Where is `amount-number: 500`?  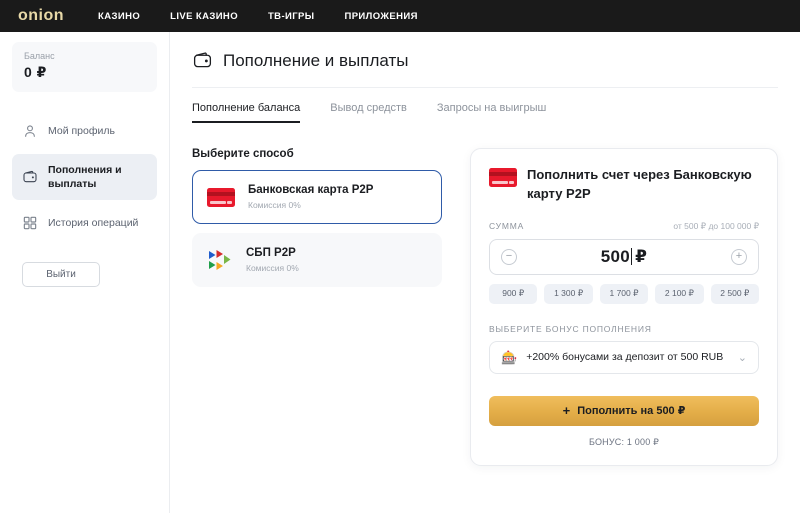 amount-number: 500 is located at coordinates (615, 256).